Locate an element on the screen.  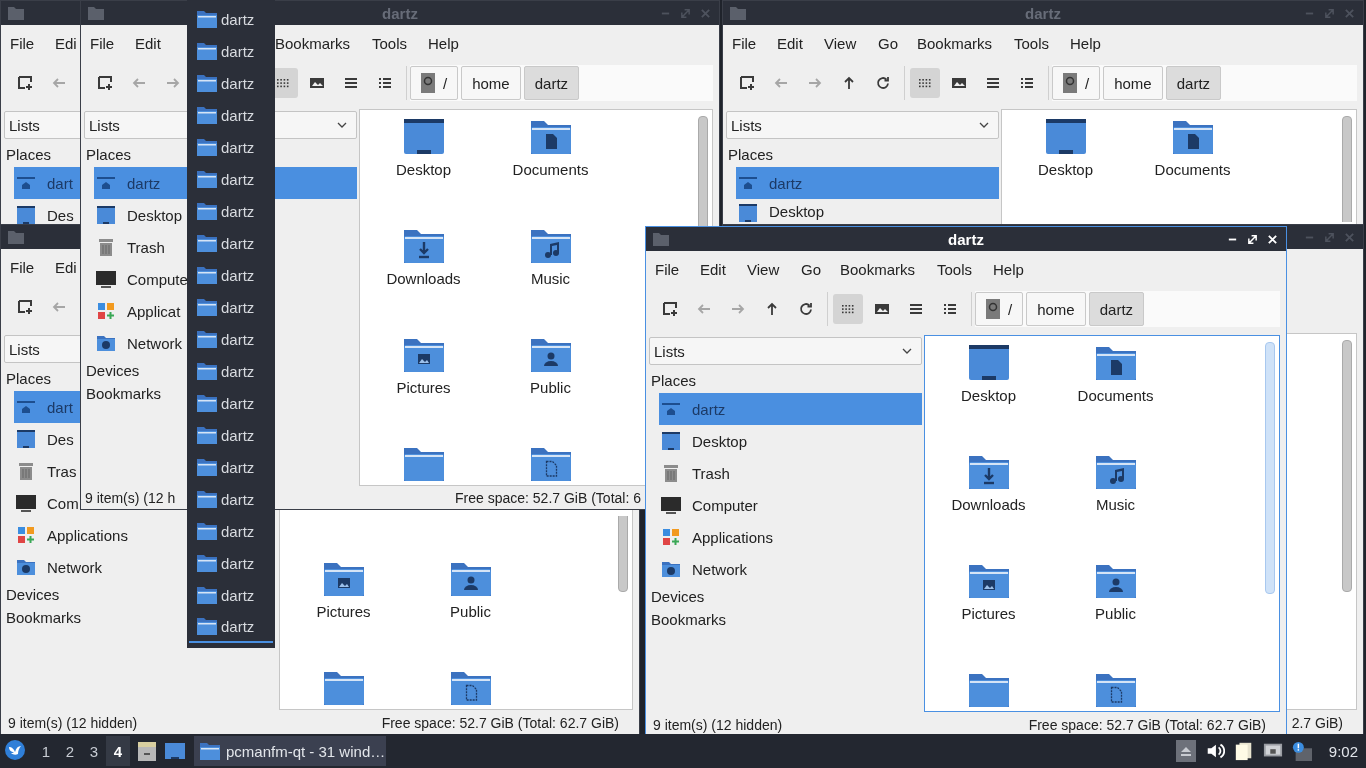
status-text: 9 item(s) (12 h is located at coordinates (130, 498).